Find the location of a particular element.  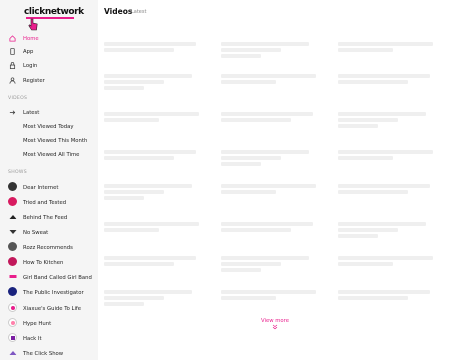

nav-label: How To Kitchen is located at coordinates (43, 262).